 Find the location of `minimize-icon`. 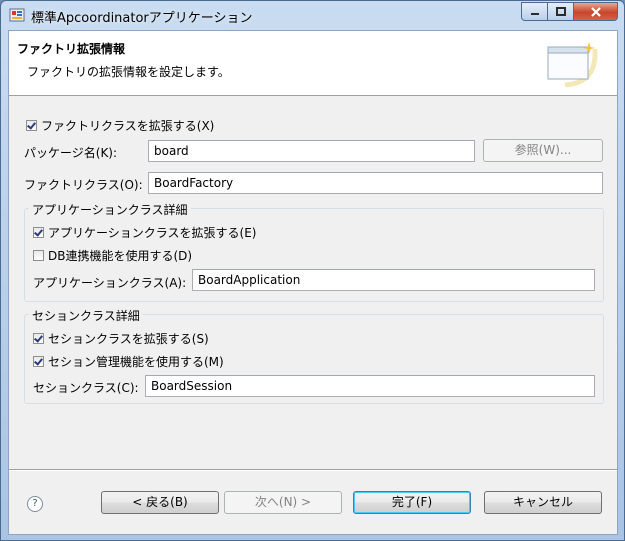

minimize-icon is located at coordinates (534, 13).